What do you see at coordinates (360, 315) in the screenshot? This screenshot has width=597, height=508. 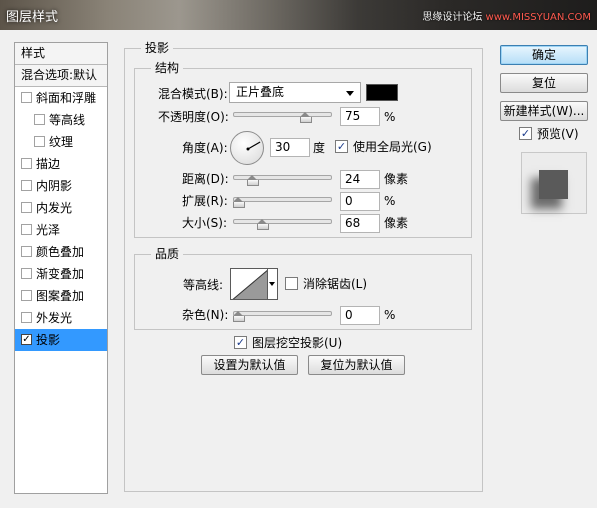 I see `noise-input: 0` at bounding box center [360, 315].